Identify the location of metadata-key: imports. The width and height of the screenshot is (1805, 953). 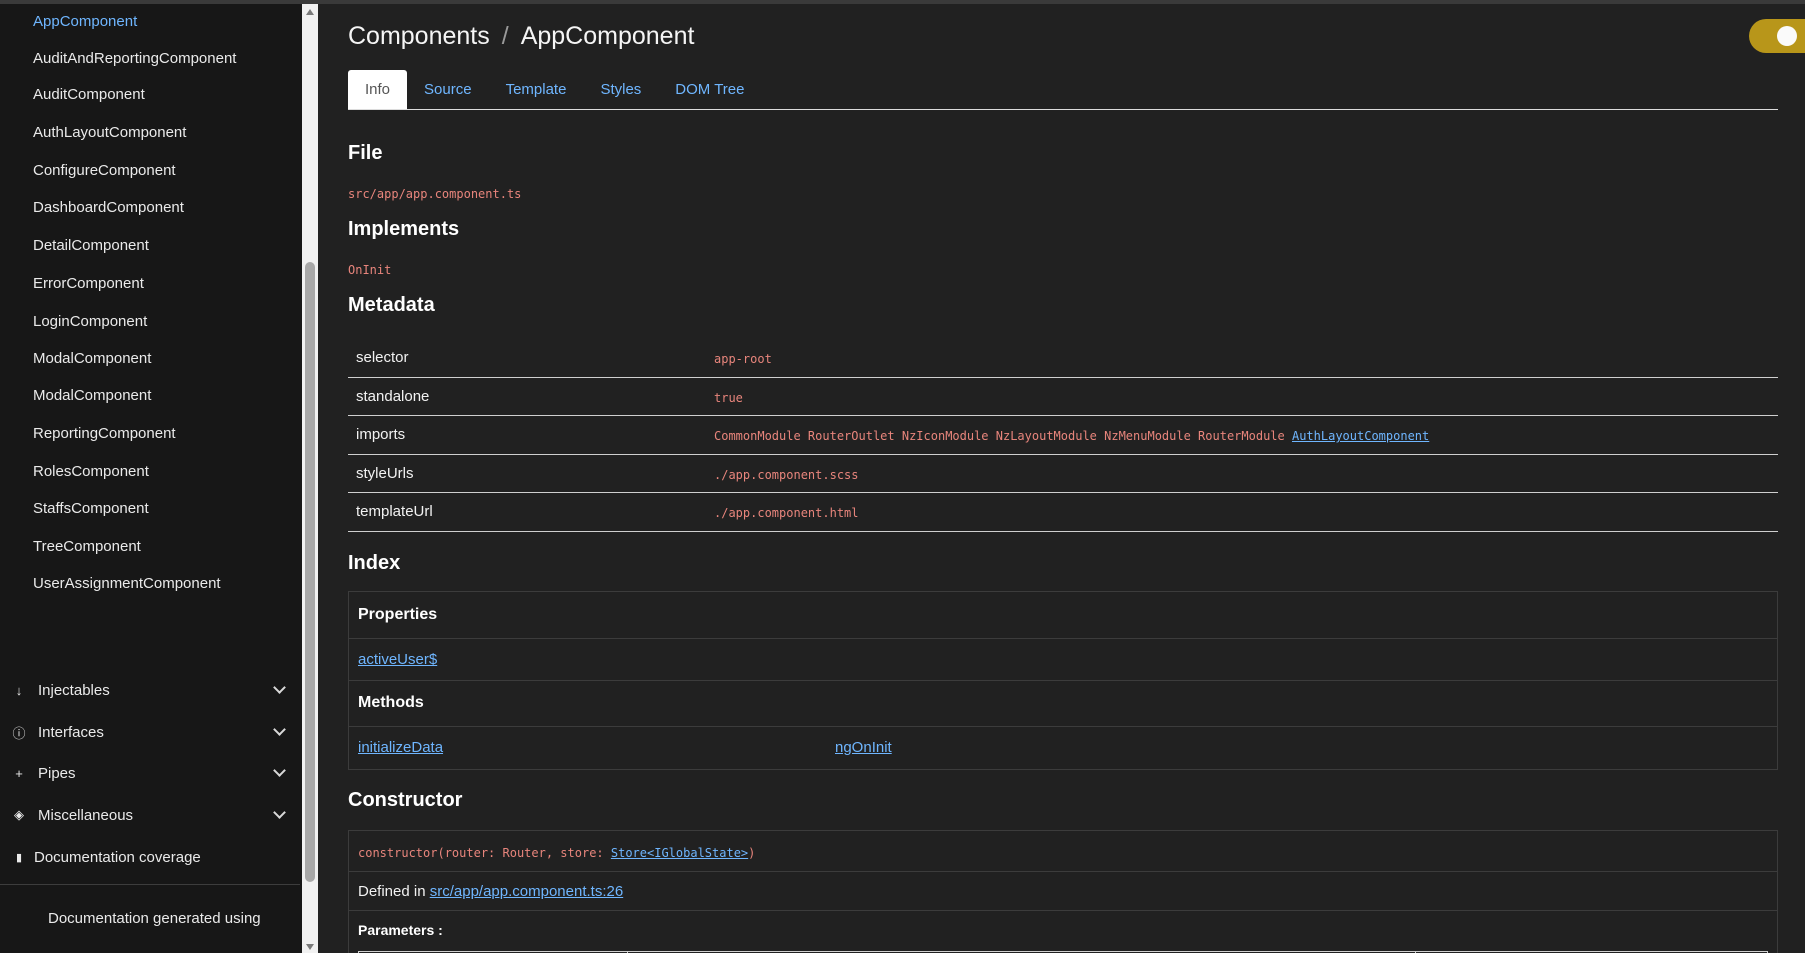
(381, 434).